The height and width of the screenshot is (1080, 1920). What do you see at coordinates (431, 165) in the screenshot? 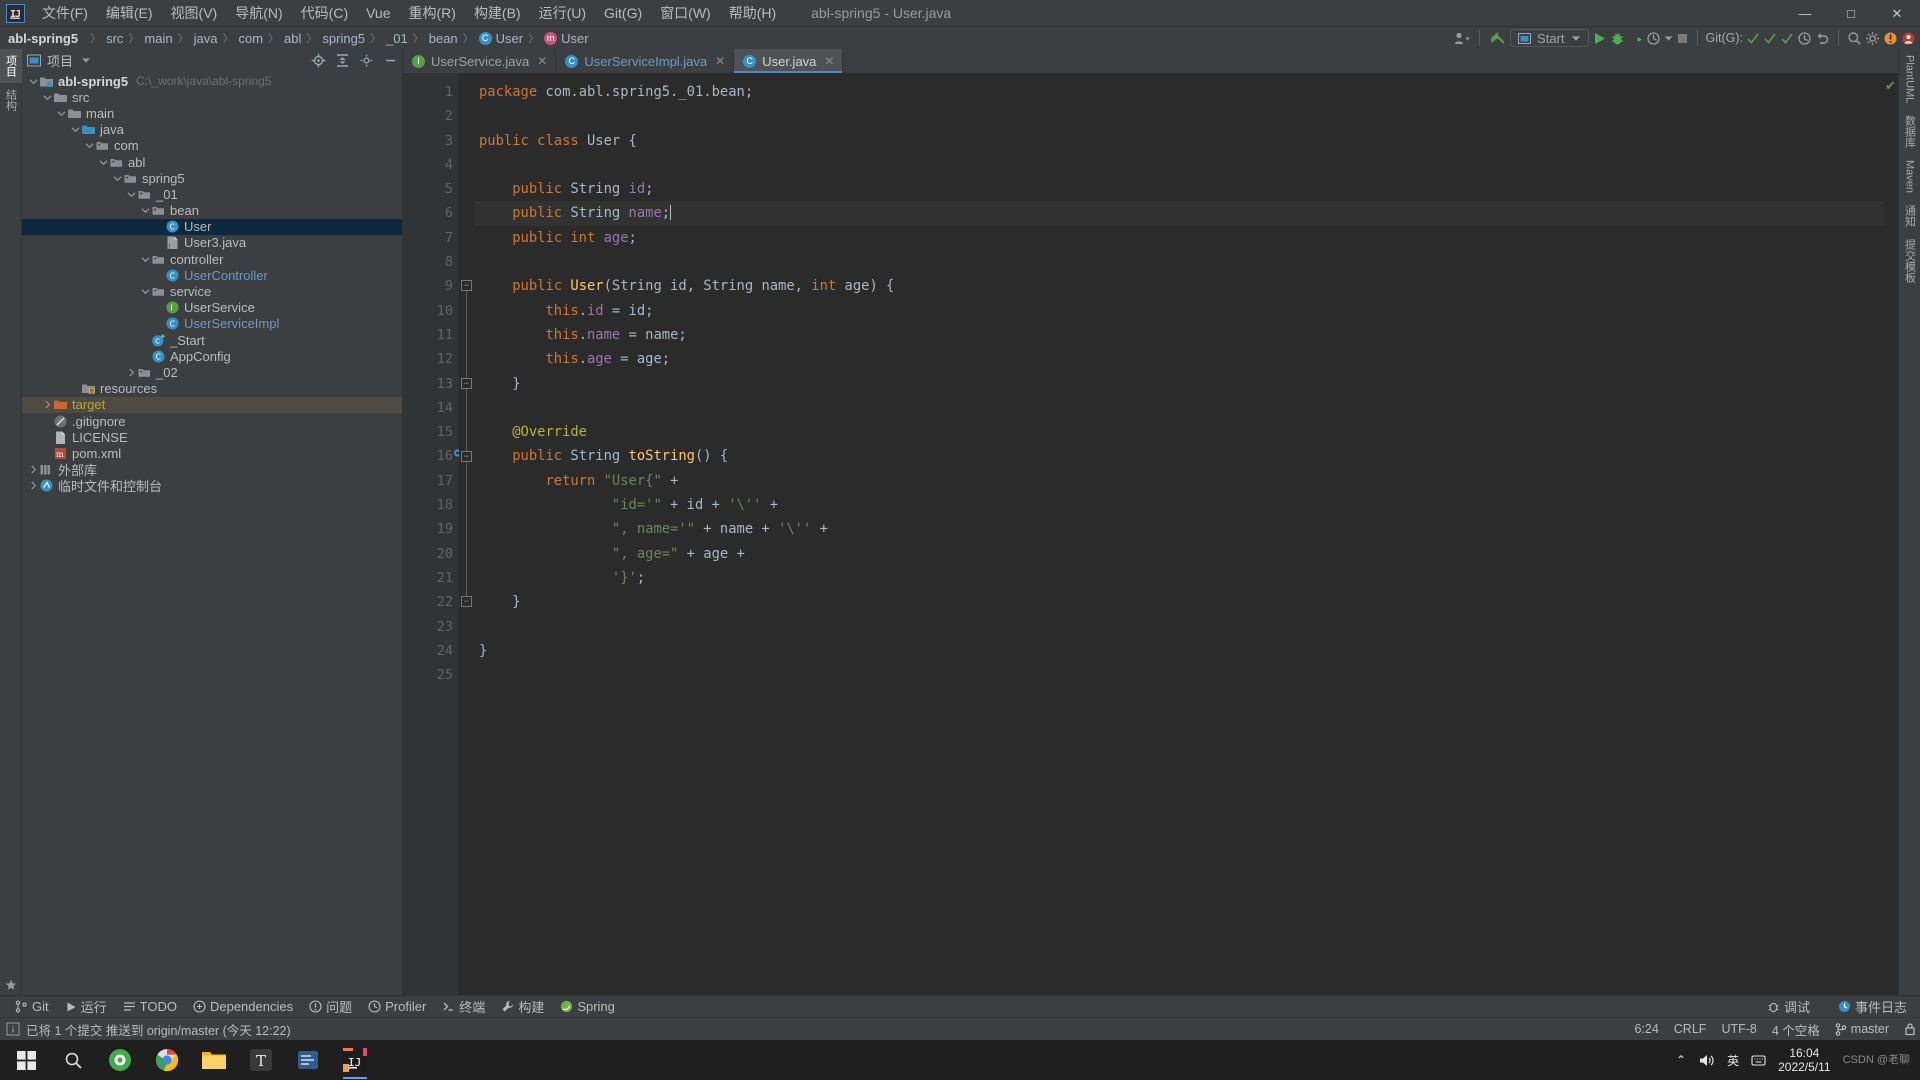
I see `gutter-line-4: 4` at bounding box center [431, 165].